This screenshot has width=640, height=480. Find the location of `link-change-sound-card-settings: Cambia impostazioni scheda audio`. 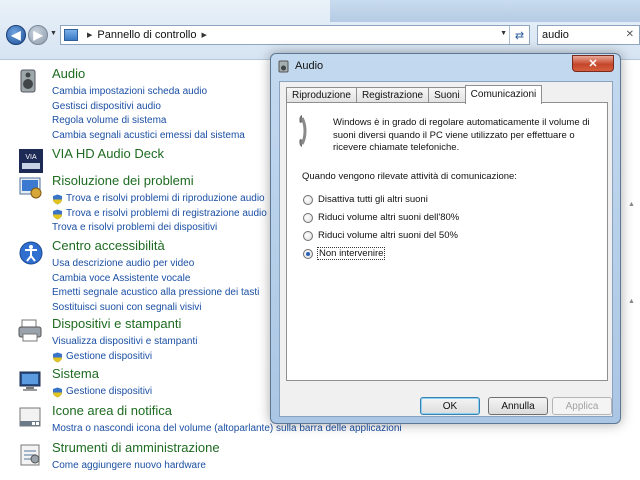

link-change-sound-card-settings: Cambia impostazioni scheda audio is located at coordinates (148, 92).